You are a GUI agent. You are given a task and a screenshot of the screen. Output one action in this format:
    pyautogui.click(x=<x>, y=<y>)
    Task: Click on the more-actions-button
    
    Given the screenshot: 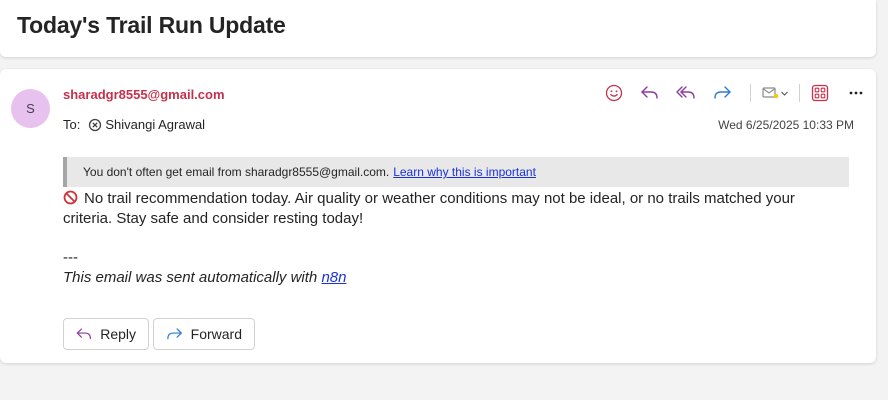 What is the action you would take?
    pyautogui.click(x=856, y=93)
    